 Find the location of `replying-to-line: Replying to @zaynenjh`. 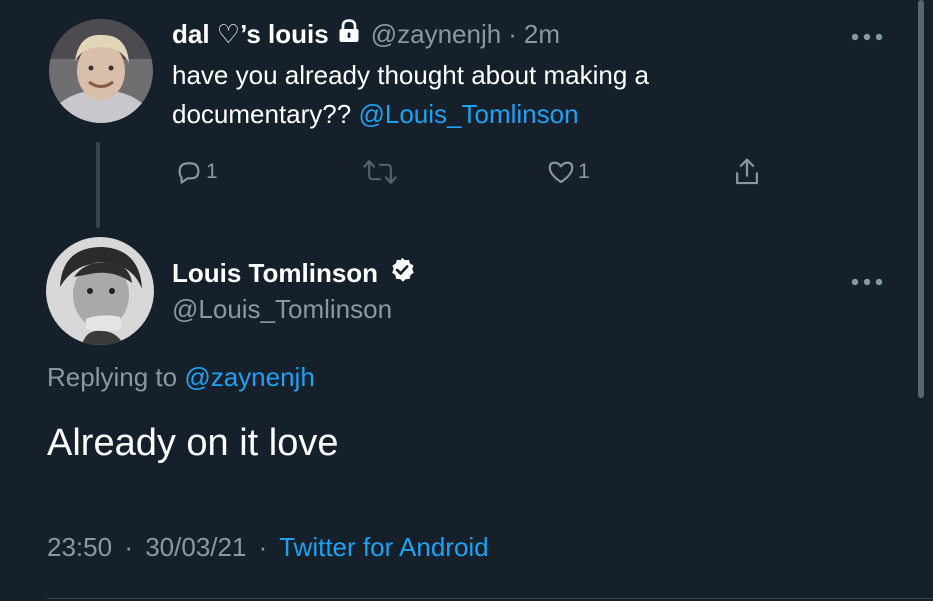

replying-to-line: Replying to @zaynenjh is located at coordinates (181, 377).